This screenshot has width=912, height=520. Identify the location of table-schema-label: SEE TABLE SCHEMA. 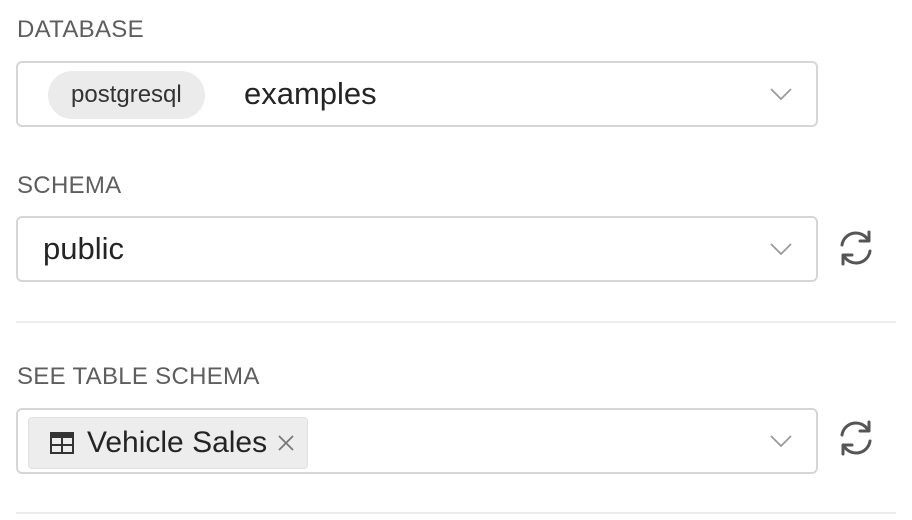
(138, 376).